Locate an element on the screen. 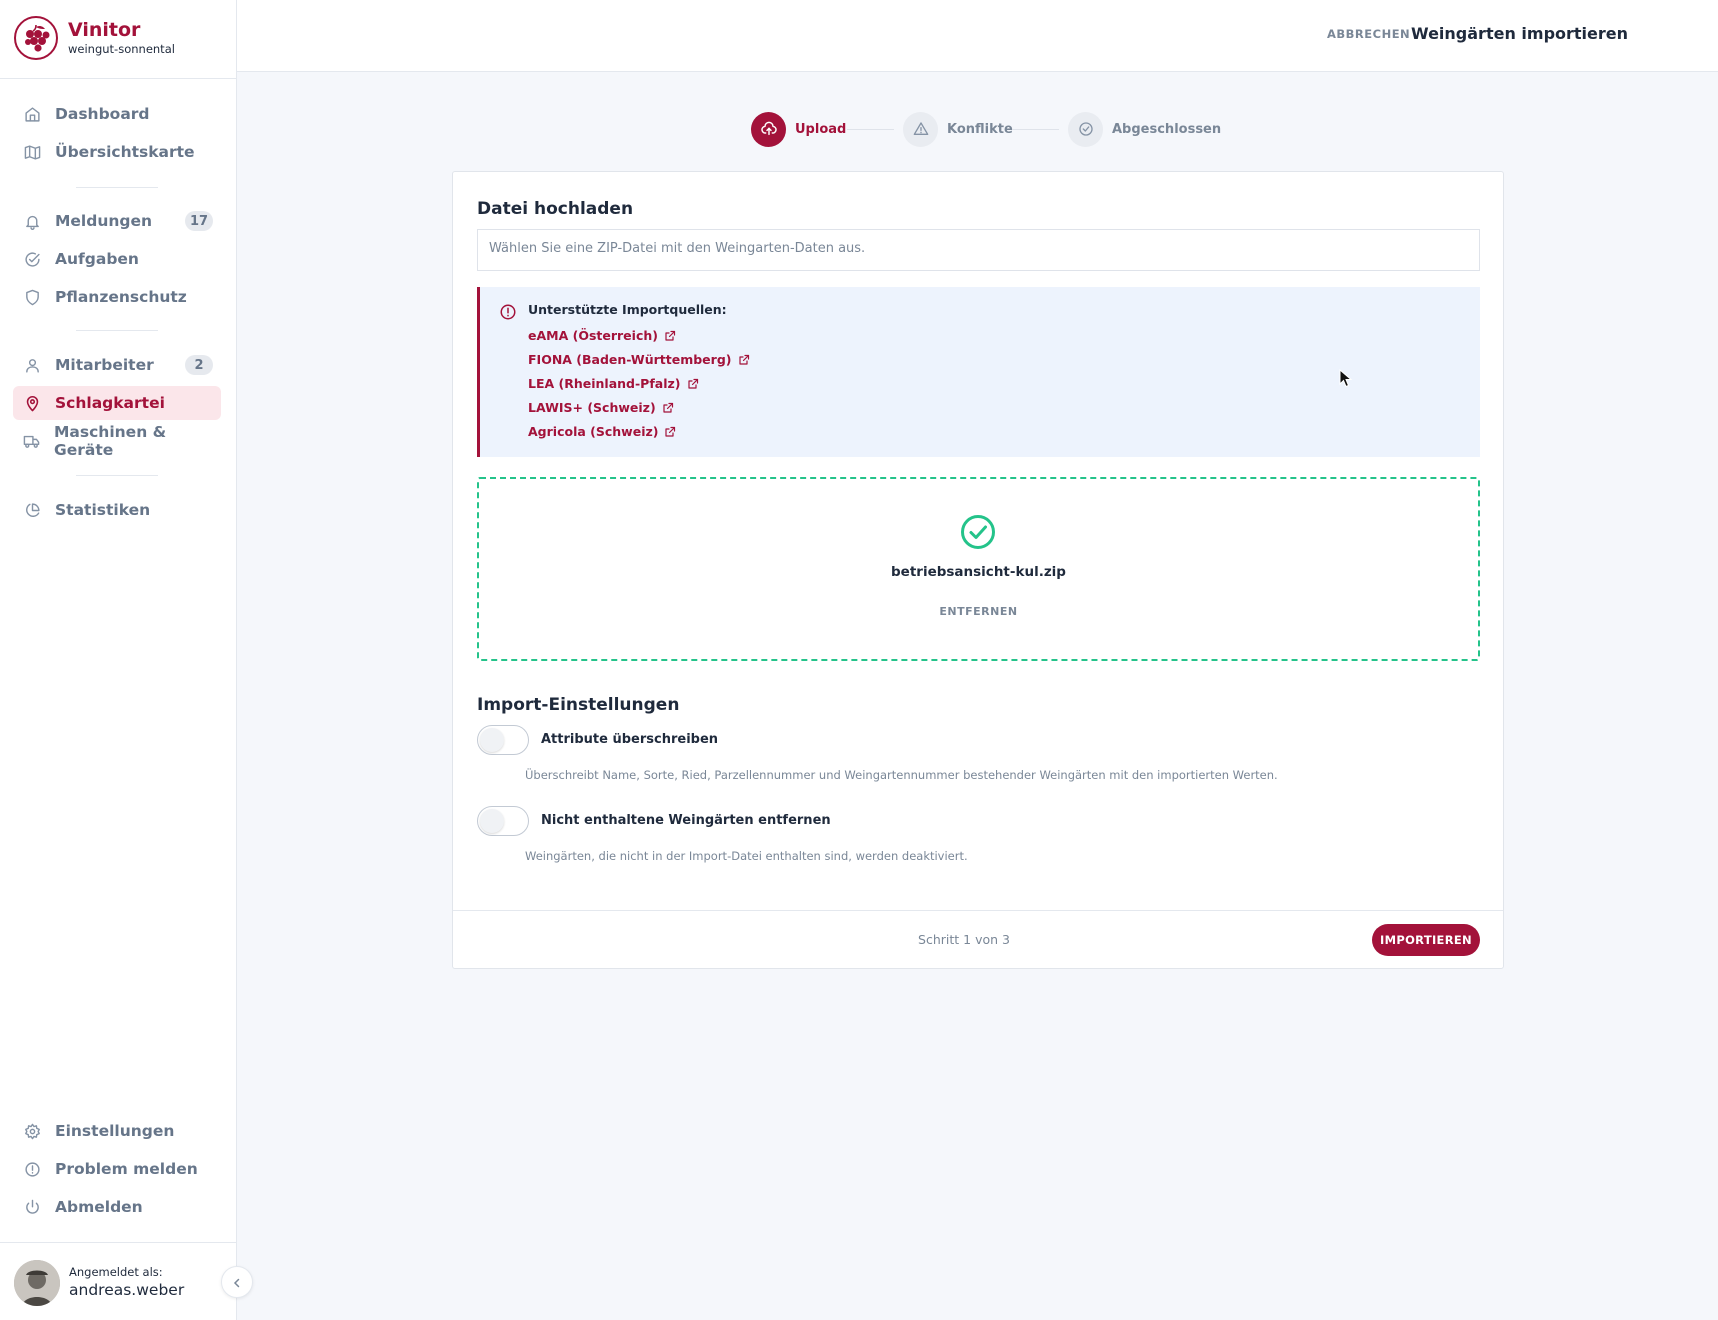 Image resolution: width=1718 pixels, height=1320 pixels. step-konflikte: Konflikte is located at coordinates (958, 129).